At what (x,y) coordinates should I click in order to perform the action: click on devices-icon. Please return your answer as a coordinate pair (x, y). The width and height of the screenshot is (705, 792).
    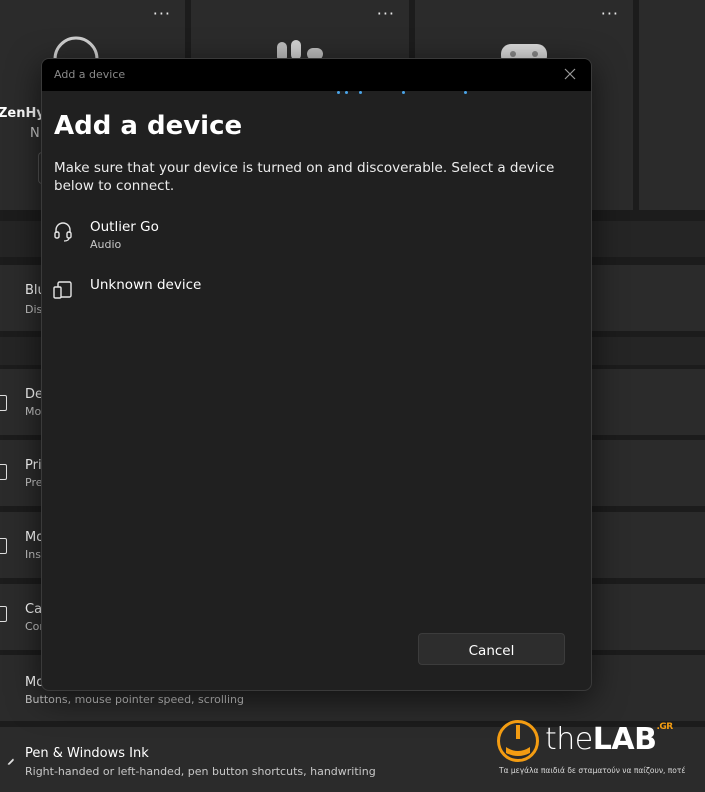
    Looking at the image, I should click on (3, 403).